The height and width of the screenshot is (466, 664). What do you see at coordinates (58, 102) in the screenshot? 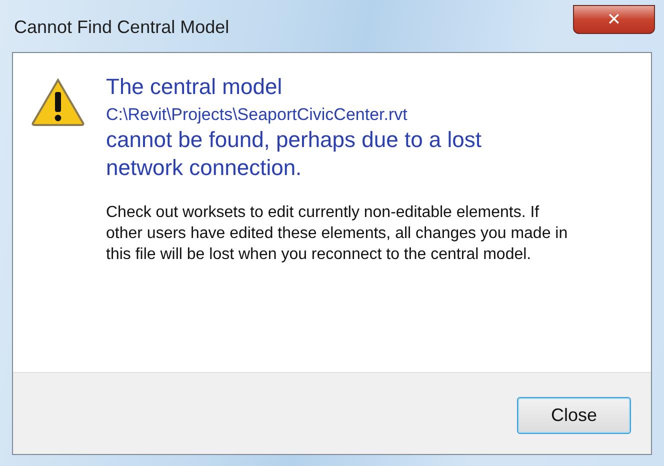
I see `warning-icon` at bounding box center [58, 102].